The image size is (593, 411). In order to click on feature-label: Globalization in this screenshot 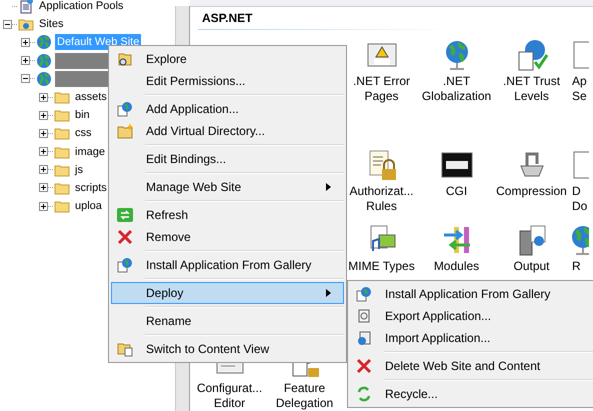, I will do `click(457, 96)`.